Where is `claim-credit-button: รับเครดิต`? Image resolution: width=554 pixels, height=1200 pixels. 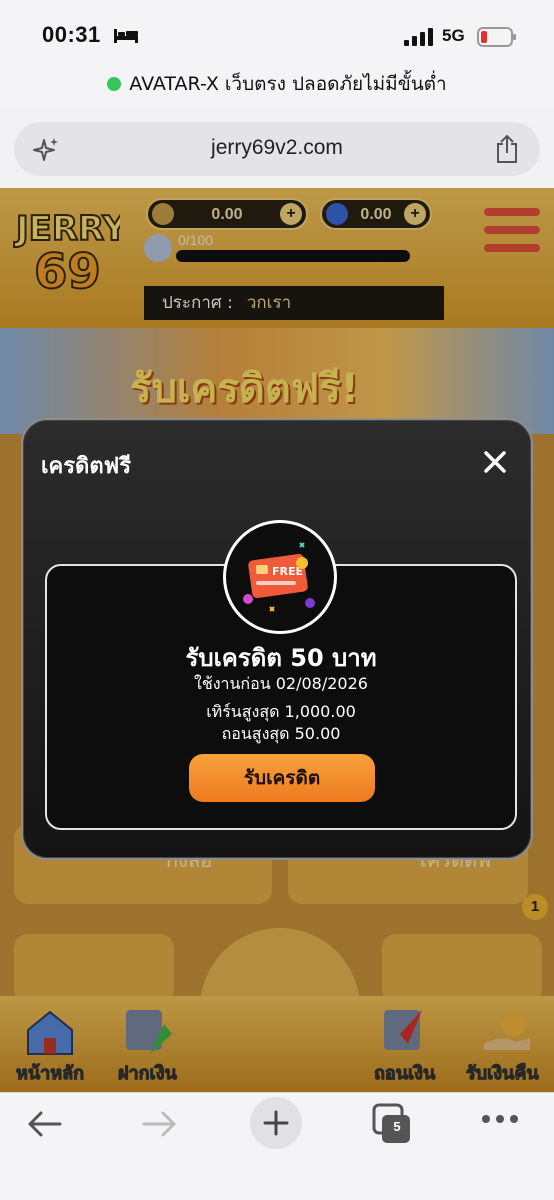
claim-credit-button: รับเครดิต is located at coordinates (282, 778).